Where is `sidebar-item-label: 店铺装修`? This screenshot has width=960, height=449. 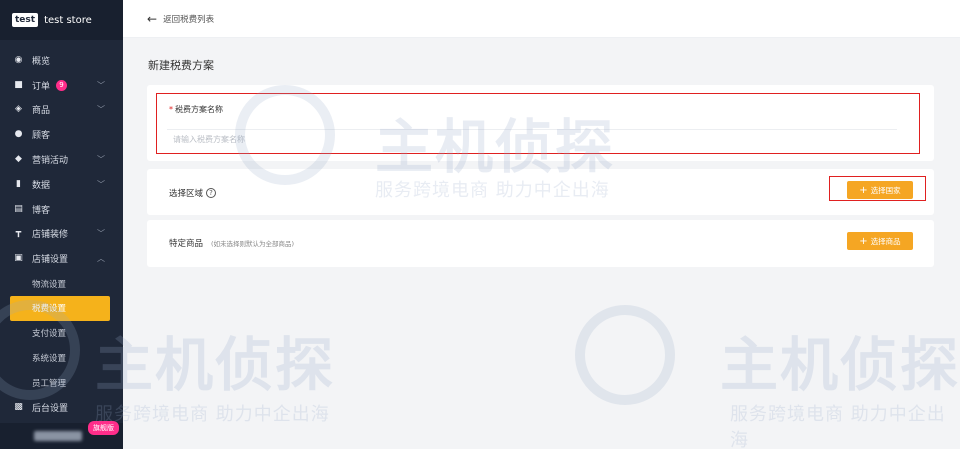
sidebar-item-label: 店铺装修 is located at coordinates (50, 235).